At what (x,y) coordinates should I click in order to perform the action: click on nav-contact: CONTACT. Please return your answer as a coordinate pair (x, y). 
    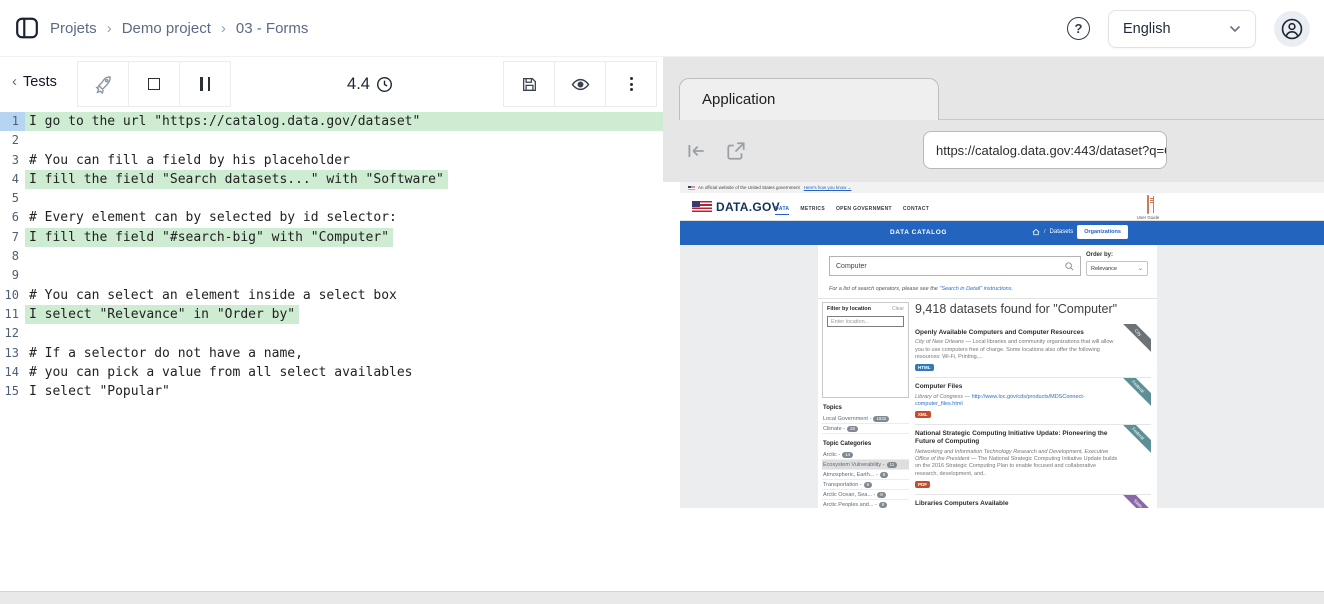
    Looking at the image, I should click on (916, 210).